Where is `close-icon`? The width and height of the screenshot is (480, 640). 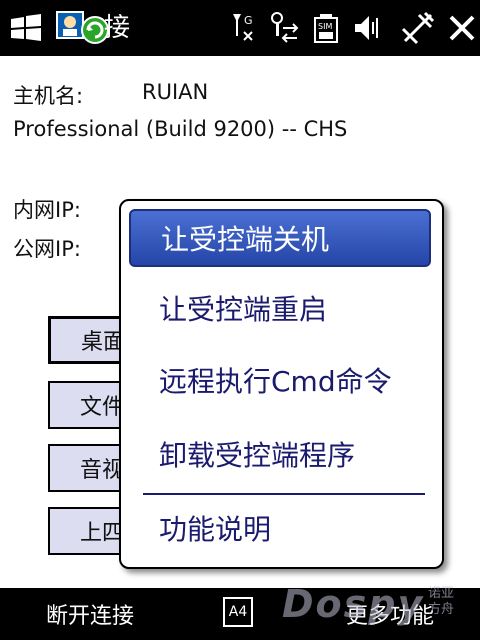
close-icon is located at coordinates (462, 28).